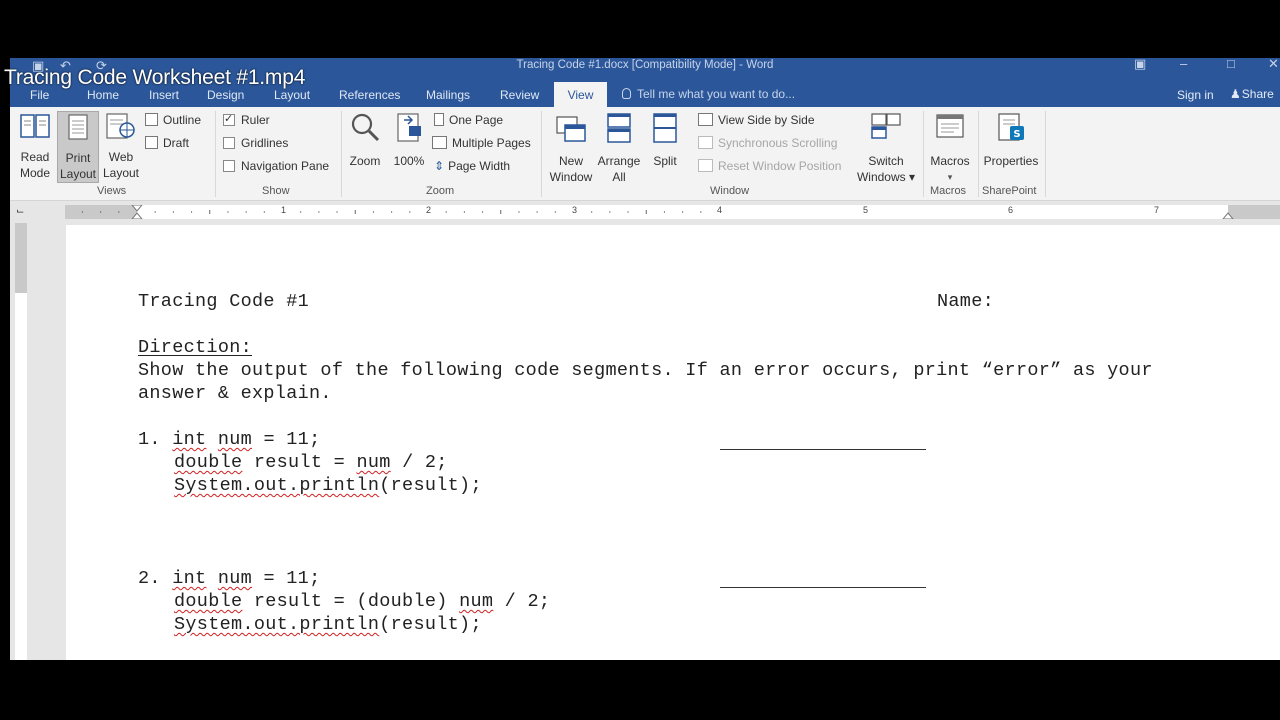 This screenshot has height=720, width=1280. What do you see at coordinates (1231, 64) in the screenshot?
I see `maximize-icon: □` at bounding box center [1231, 64].